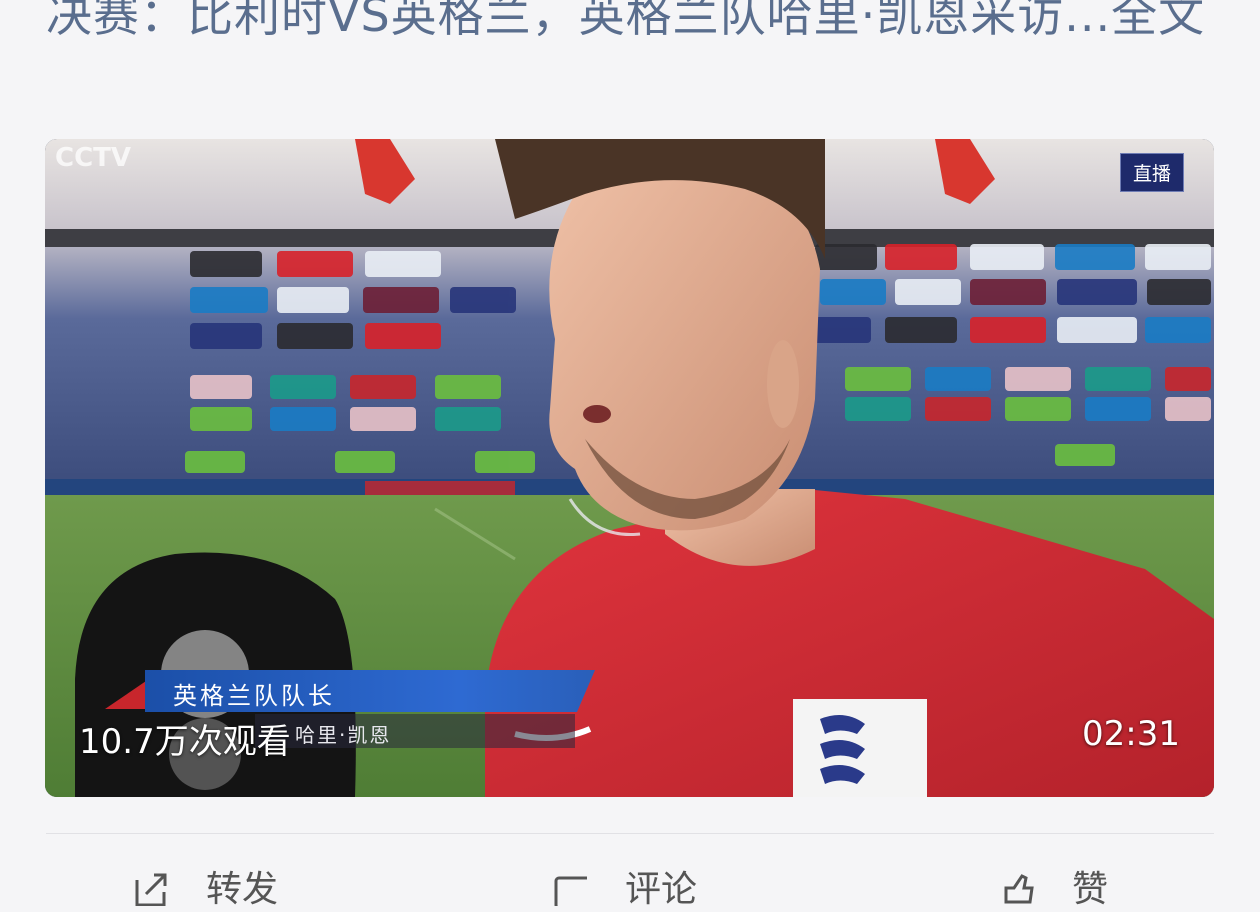 The width and height of the screenshot is (1260, 912). I want to click on article-title: 决赛：比利时VS英格兰，英格兰队哈里·凯恩采访...全文, so click(631, 23).